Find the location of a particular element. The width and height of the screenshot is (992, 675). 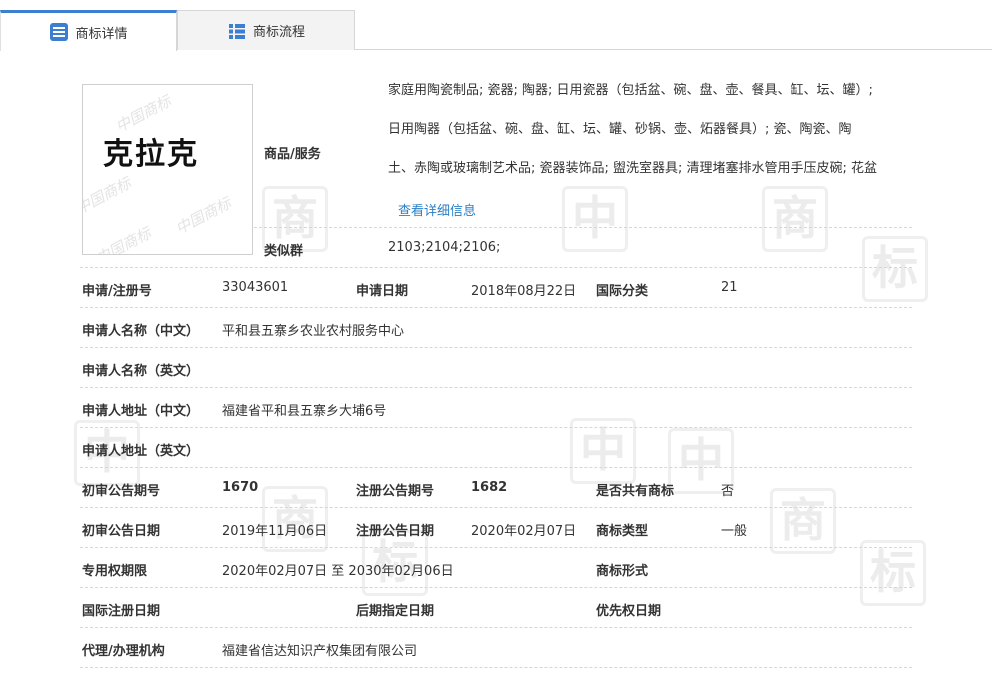

similar-group-label: 类似群 is located at coordinates (284, 251).